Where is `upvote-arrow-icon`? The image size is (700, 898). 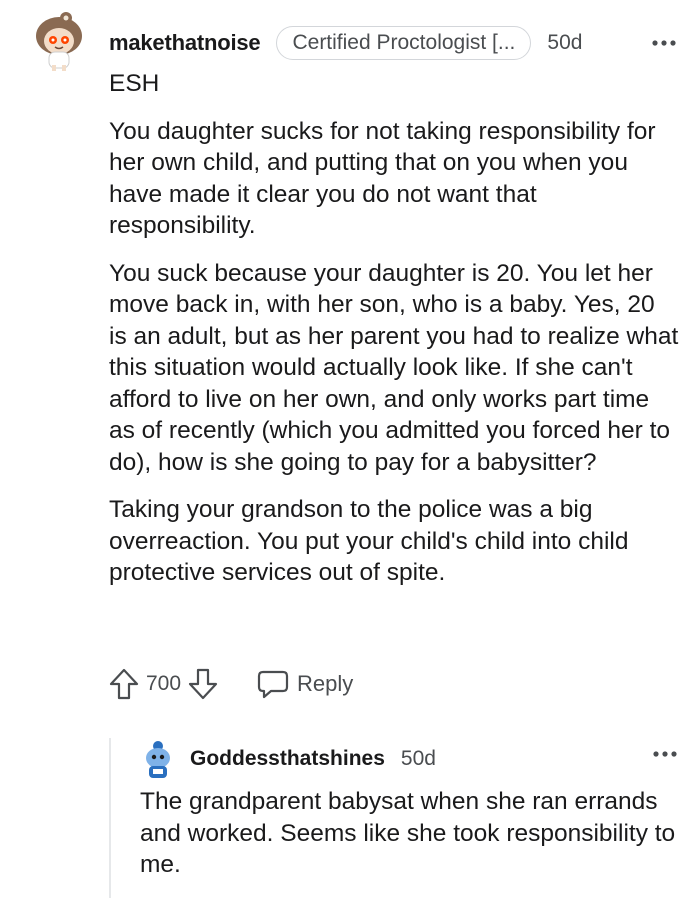
upvote-arrow-icon is located at coordinates (124, 684).